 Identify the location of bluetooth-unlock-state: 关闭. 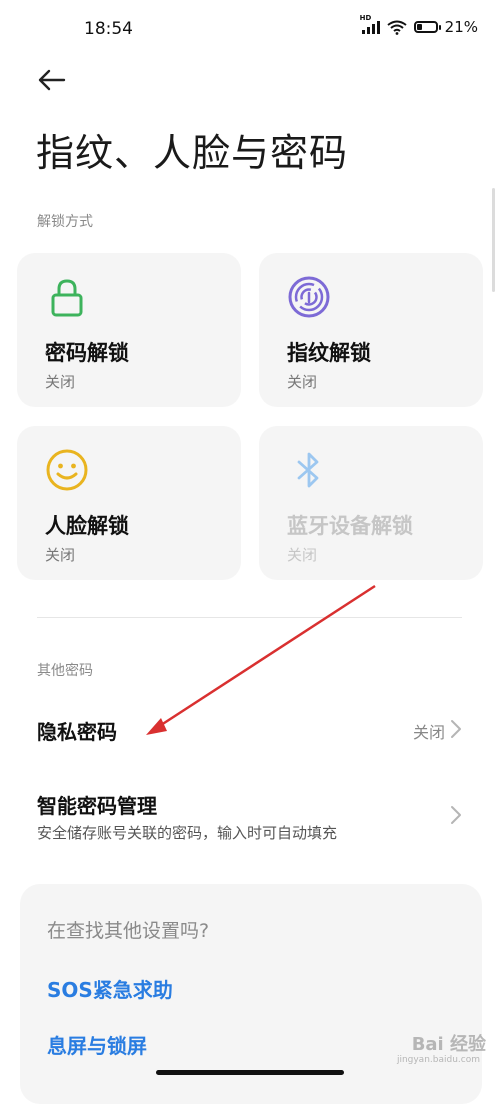
(302, 555).